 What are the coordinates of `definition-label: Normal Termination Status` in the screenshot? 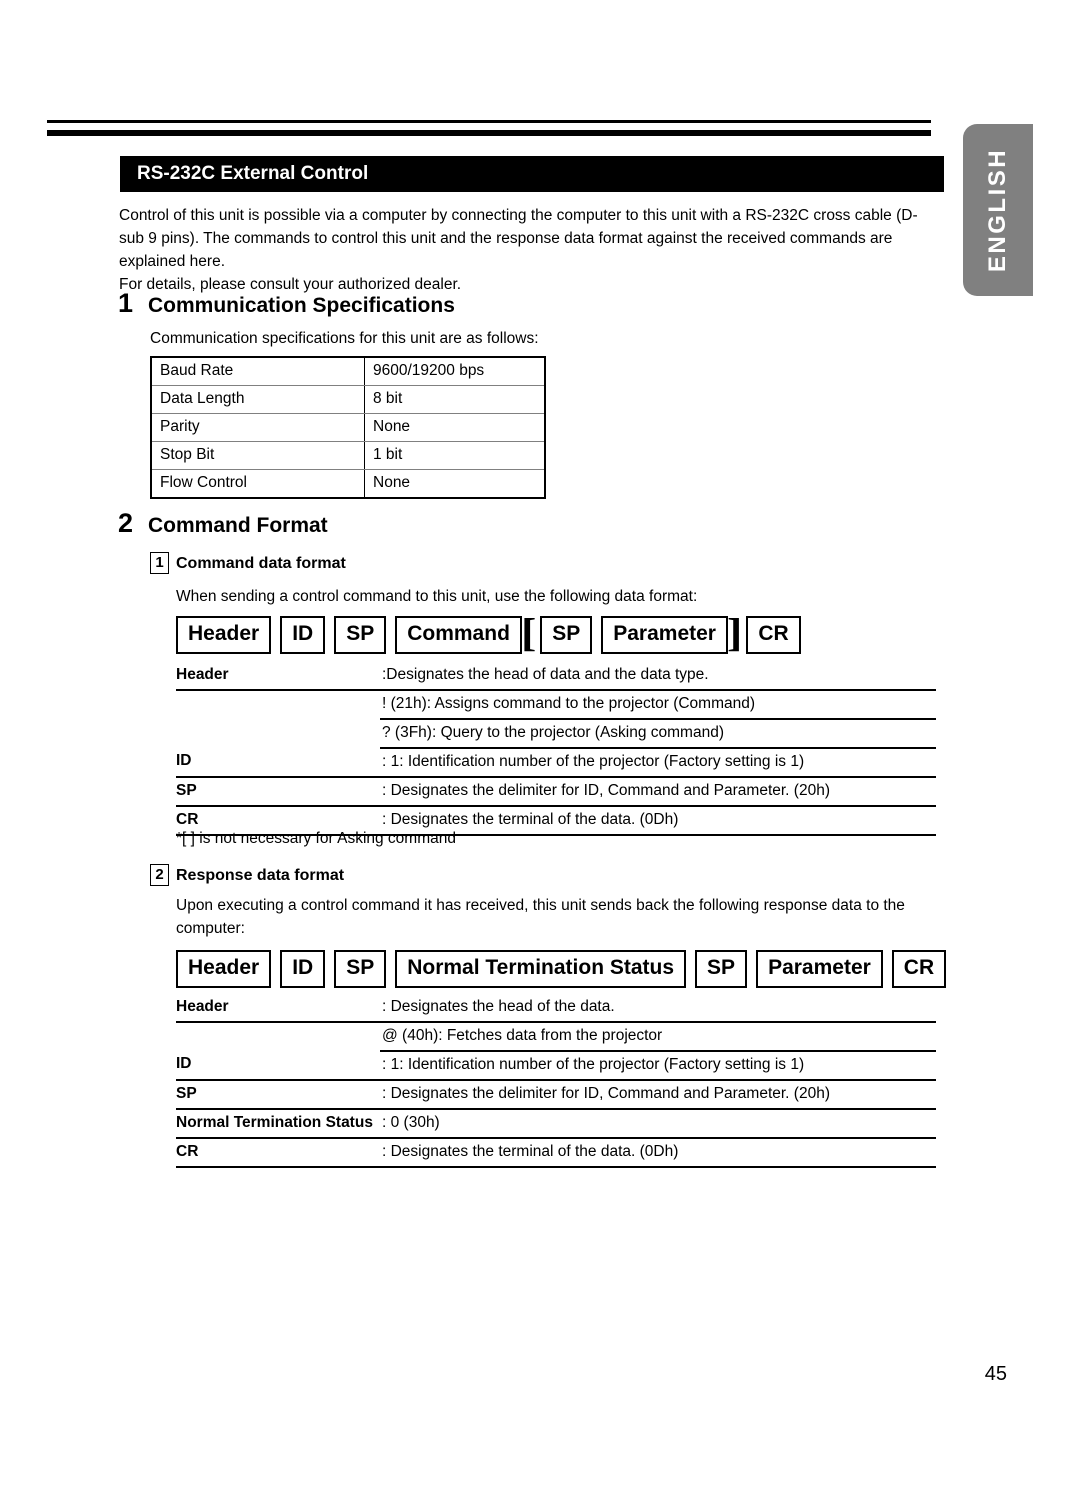 It's located at (278, 1124).